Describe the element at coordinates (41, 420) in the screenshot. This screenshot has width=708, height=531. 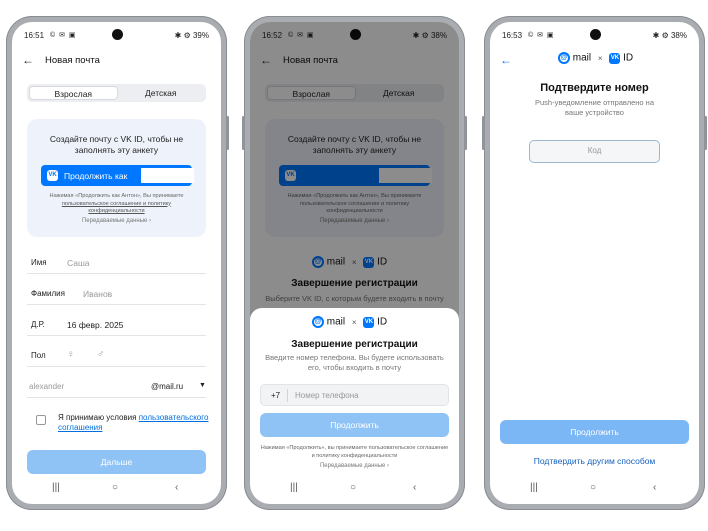
I see `agree-checkbox` at that location.